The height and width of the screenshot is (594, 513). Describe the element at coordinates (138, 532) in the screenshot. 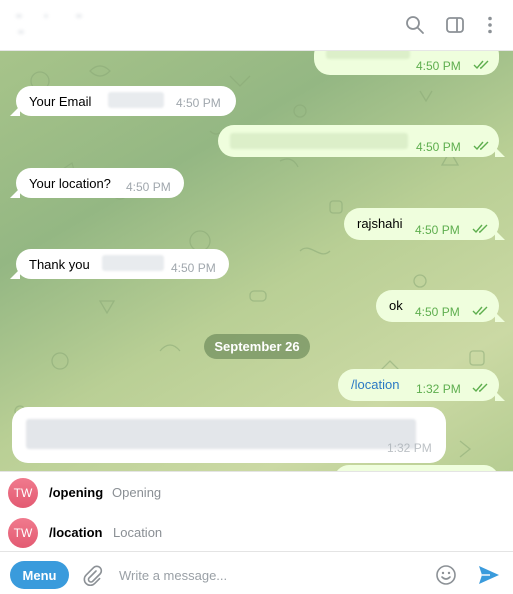

I see `command-description: Location` at that location.